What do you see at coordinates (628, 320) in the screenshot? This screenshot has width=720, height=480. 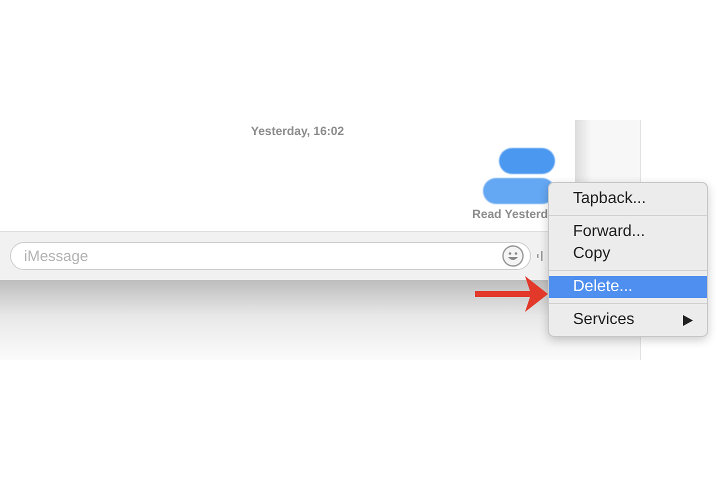 I see `menu-item: Services` at bounding box center [628, 320].